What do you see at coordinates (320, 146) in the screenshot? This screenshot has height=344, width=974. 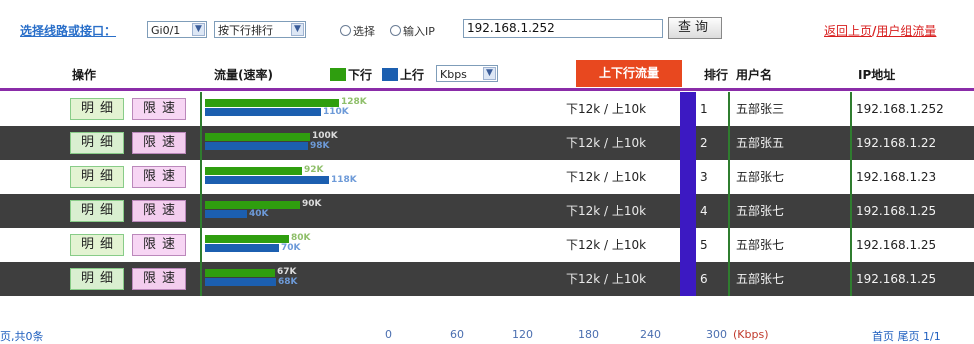 I see `download-bar-label: 98K` at bounding box center [320, 146].